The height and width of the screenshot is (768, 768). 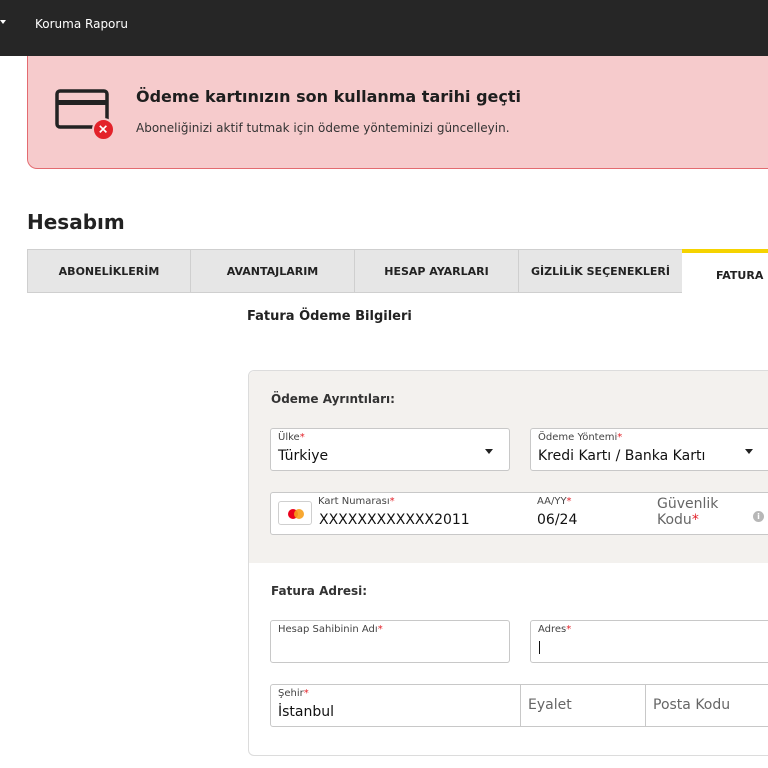 I want to click on security-code-line1: Güvenlik, so click(x=688, y=504).